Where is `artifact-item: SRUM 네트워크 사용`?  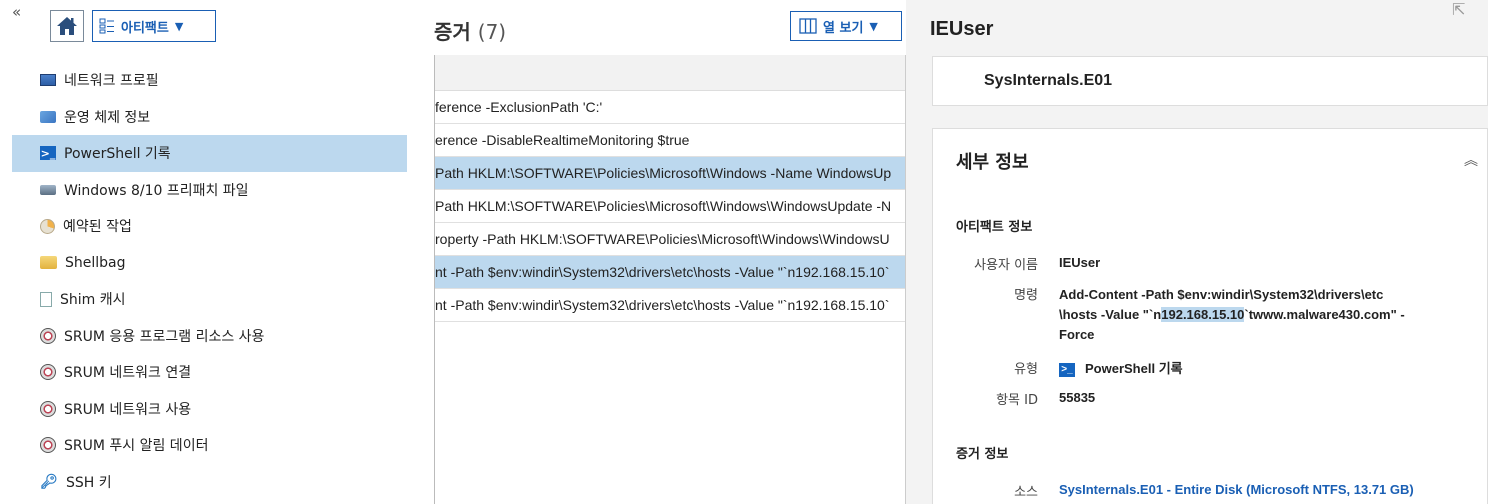 artifact-item: SRUM 네트워크 사용 is located at coordinates (209, 409).